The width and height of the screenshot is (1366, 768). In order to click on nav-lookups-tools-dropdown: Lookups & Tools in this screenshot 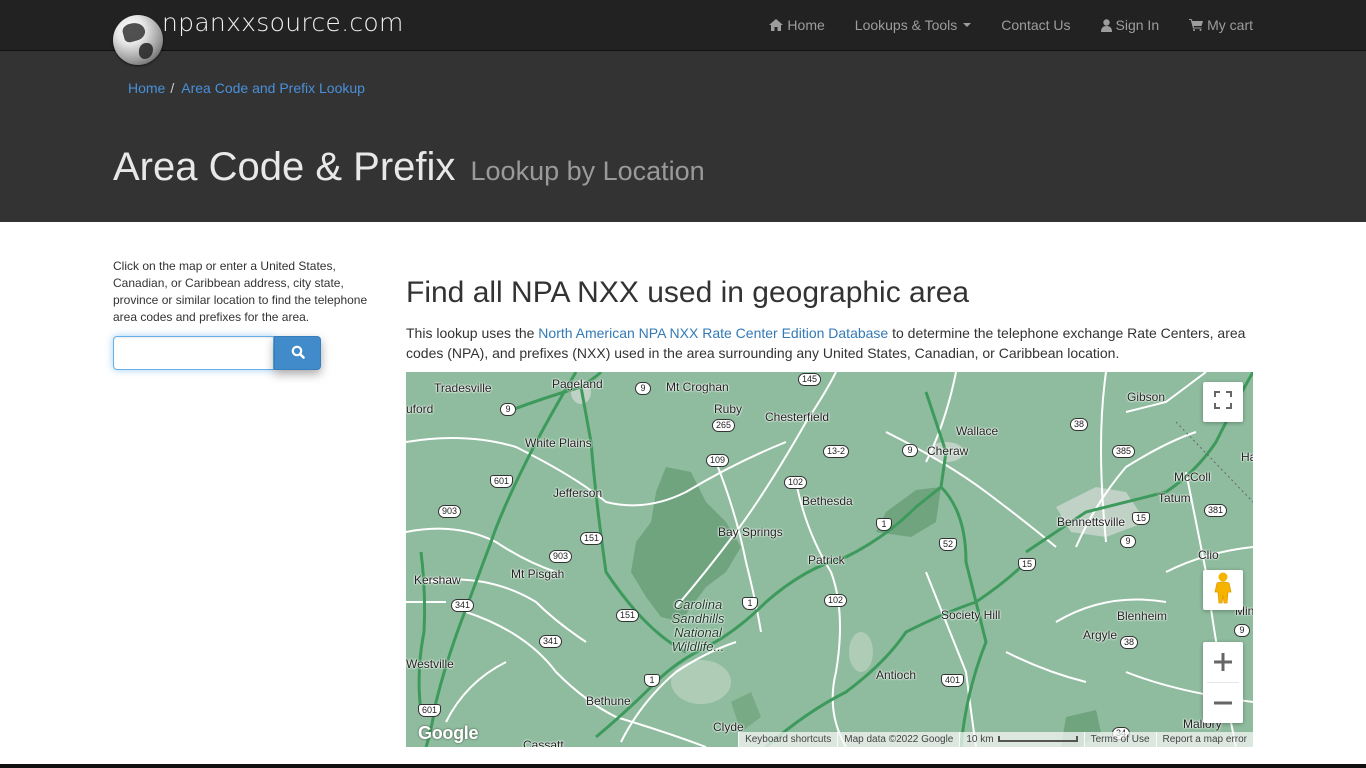, I will do `click(913, 25)`.